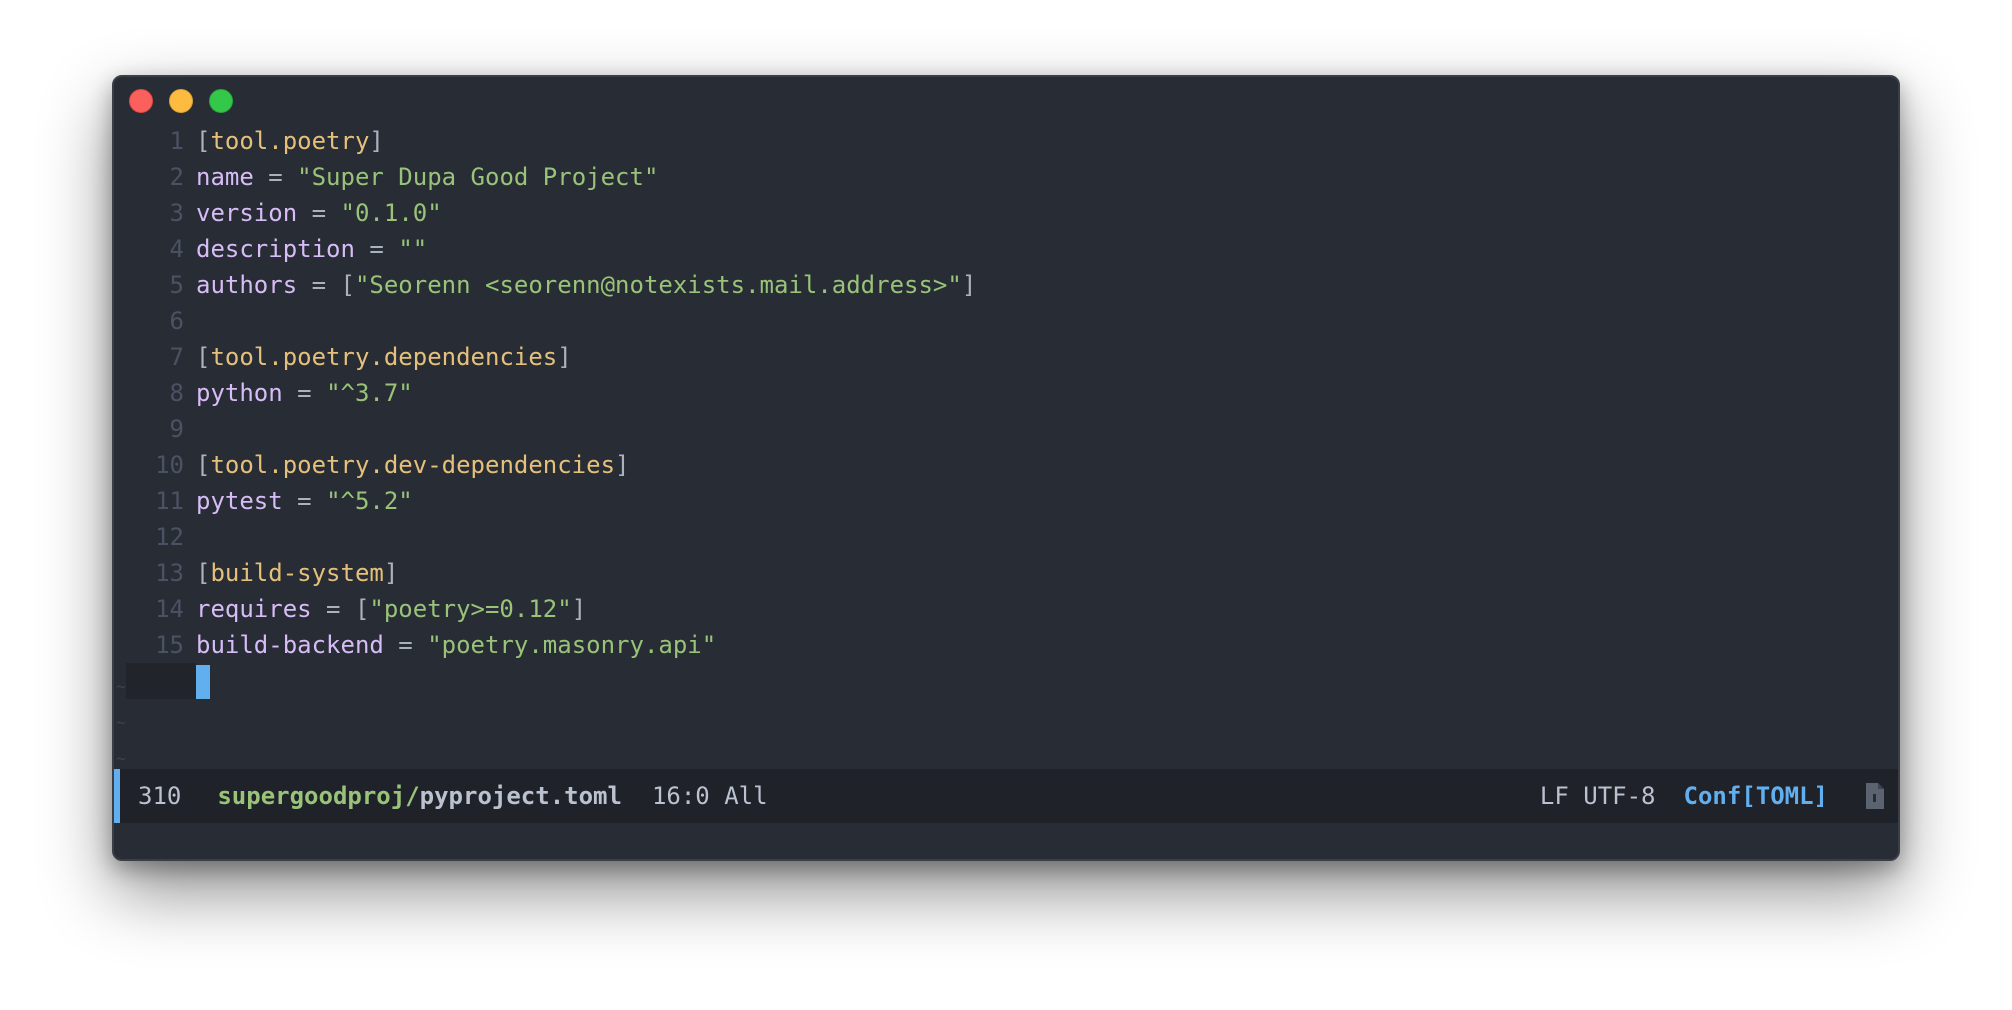  Describe the element at coordinates (369, 393) in the screenshot. I see `token-str: "^3.7"` at that location.